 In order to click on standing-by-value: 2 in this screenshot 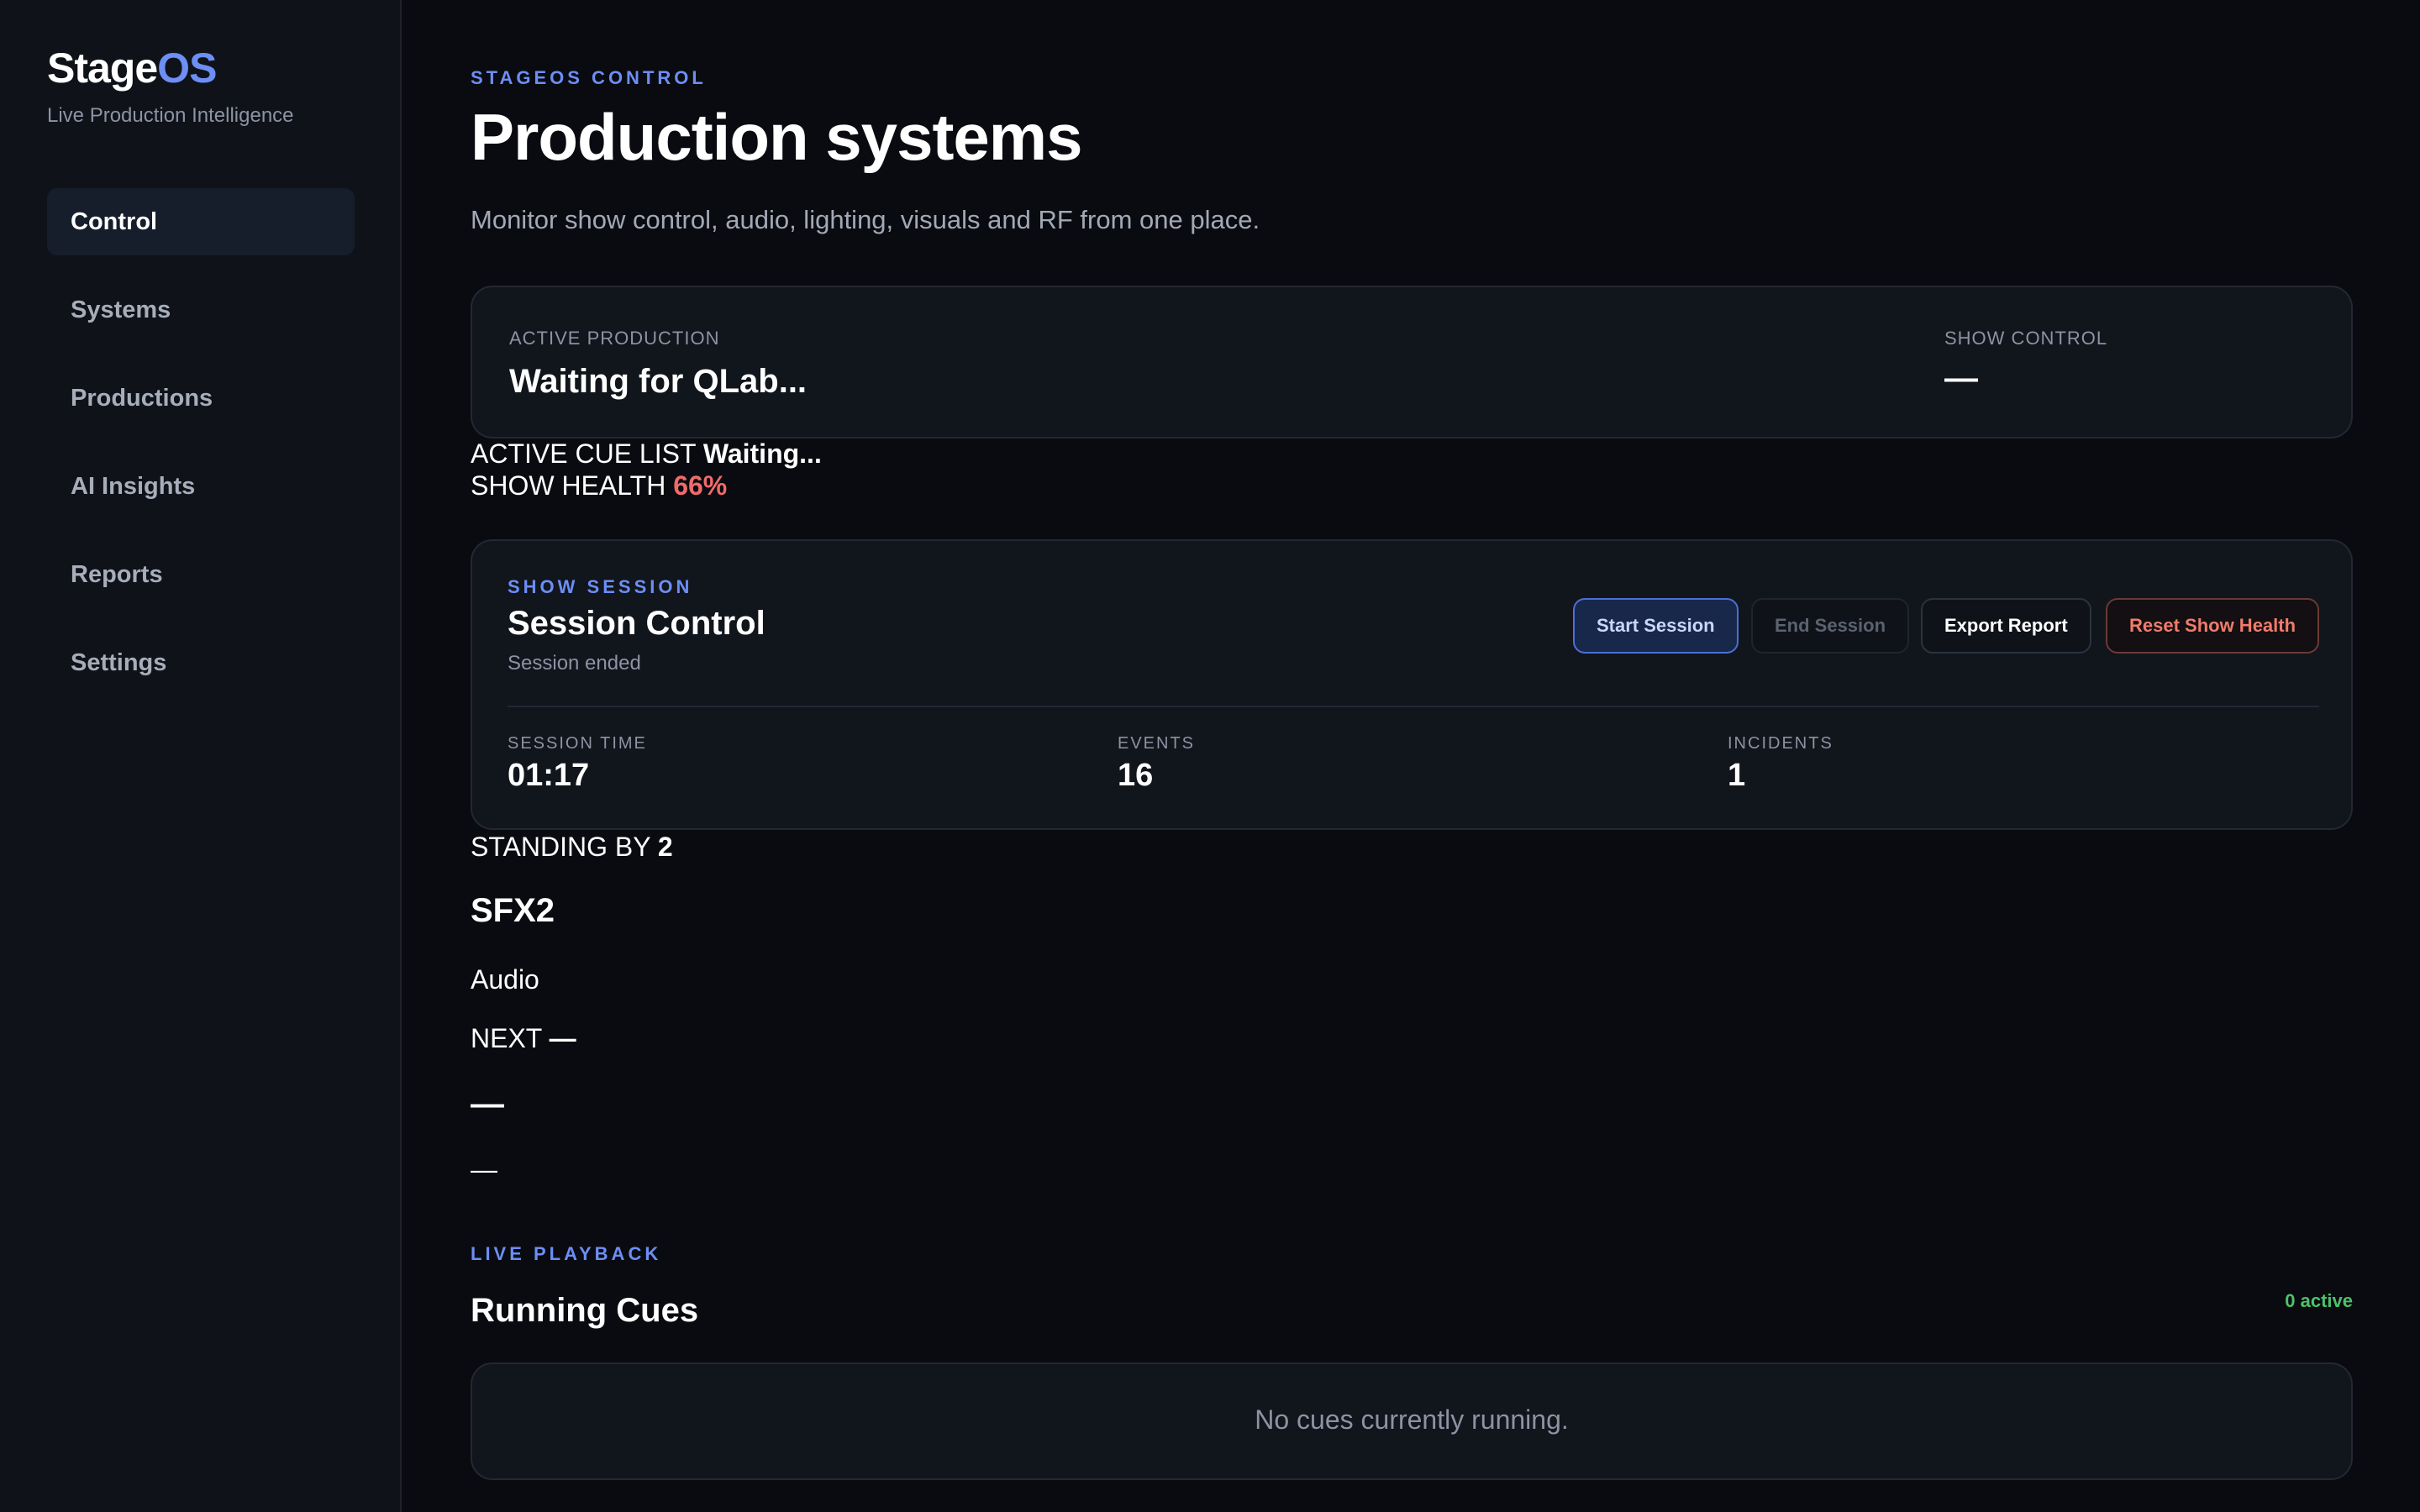, I will do `click(665, 847)`.